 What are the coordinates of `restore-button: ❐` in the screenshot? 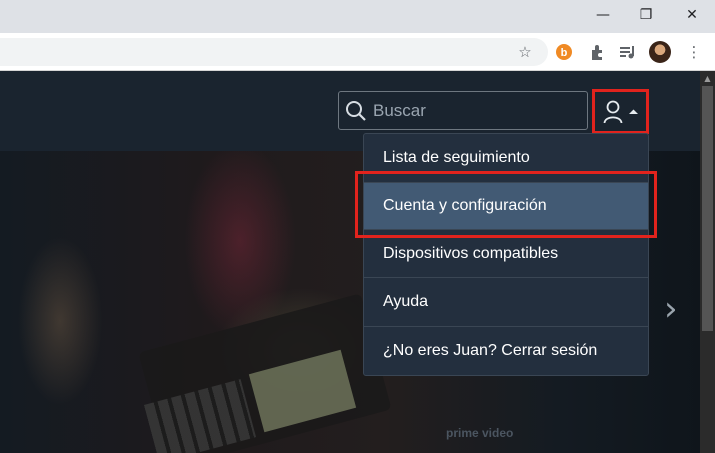 It's located at (646, 15).